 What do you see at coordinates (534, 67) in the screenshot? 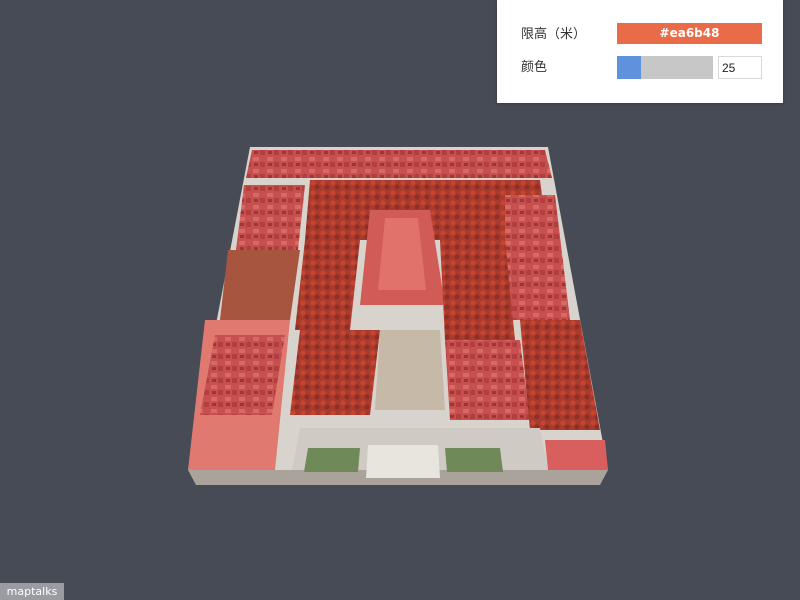
I see `color-label: 颜色` at bounding box center [534, 67].